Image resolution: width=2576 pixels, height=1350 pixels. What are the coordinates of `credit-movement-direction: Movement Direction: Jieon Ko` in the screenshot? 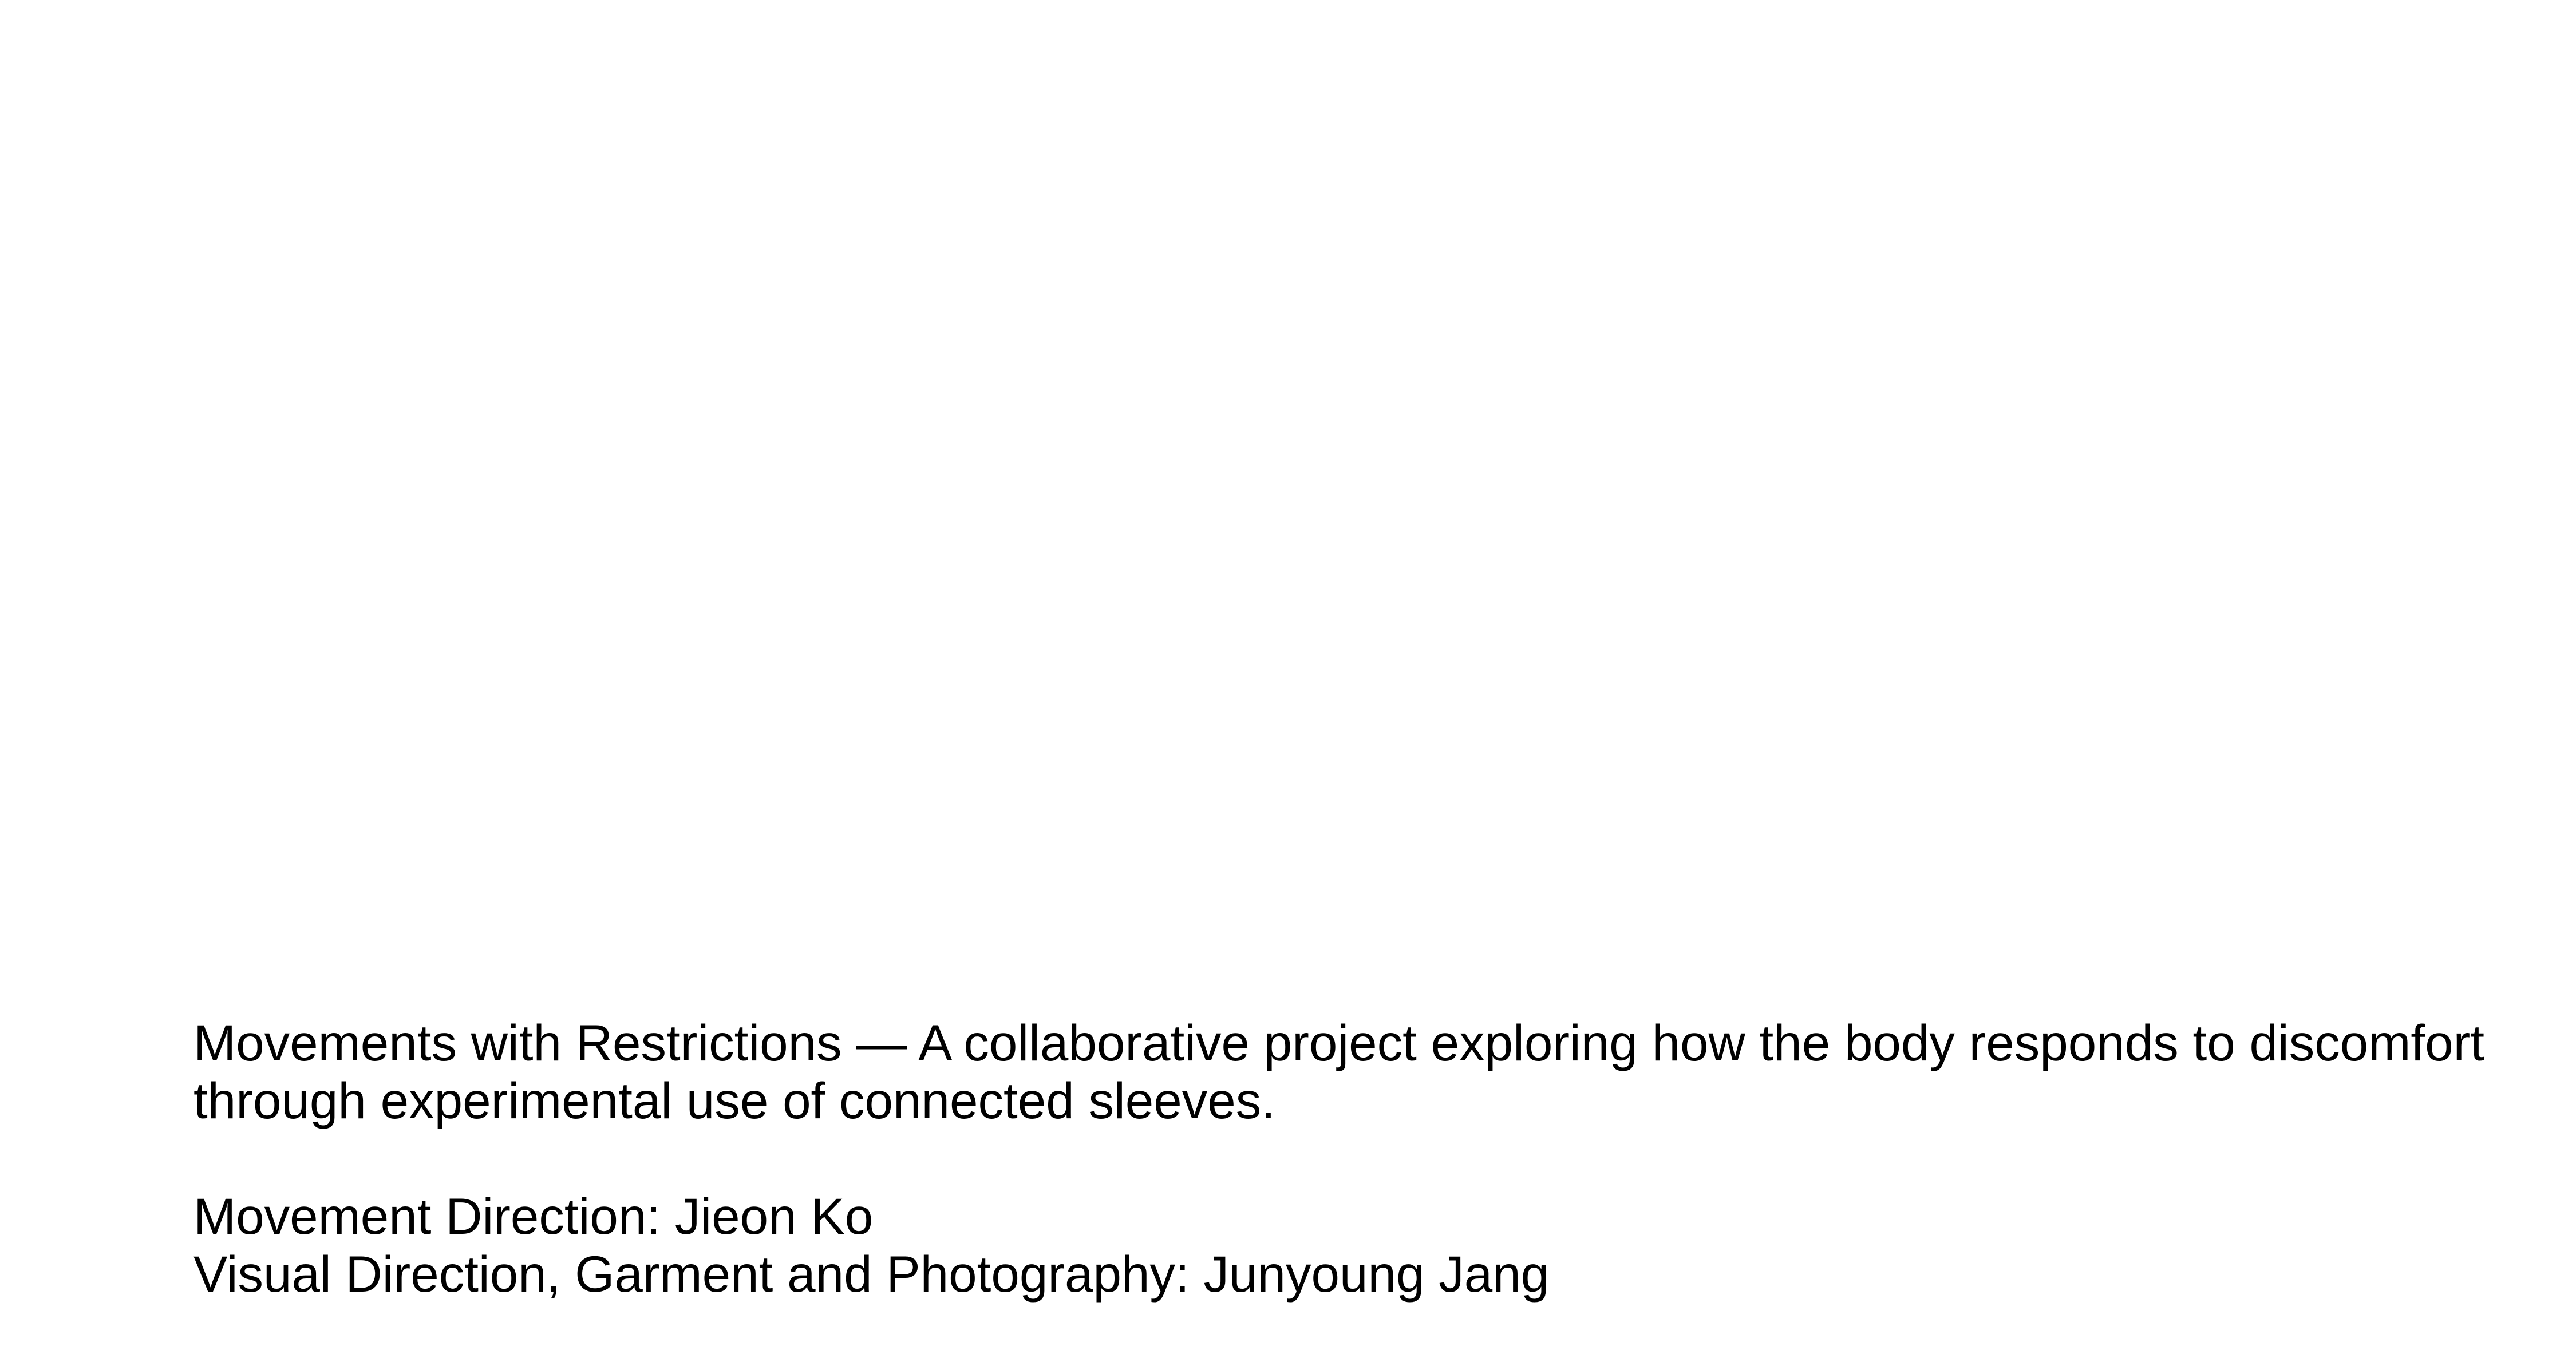 It's located at (533, 1216).